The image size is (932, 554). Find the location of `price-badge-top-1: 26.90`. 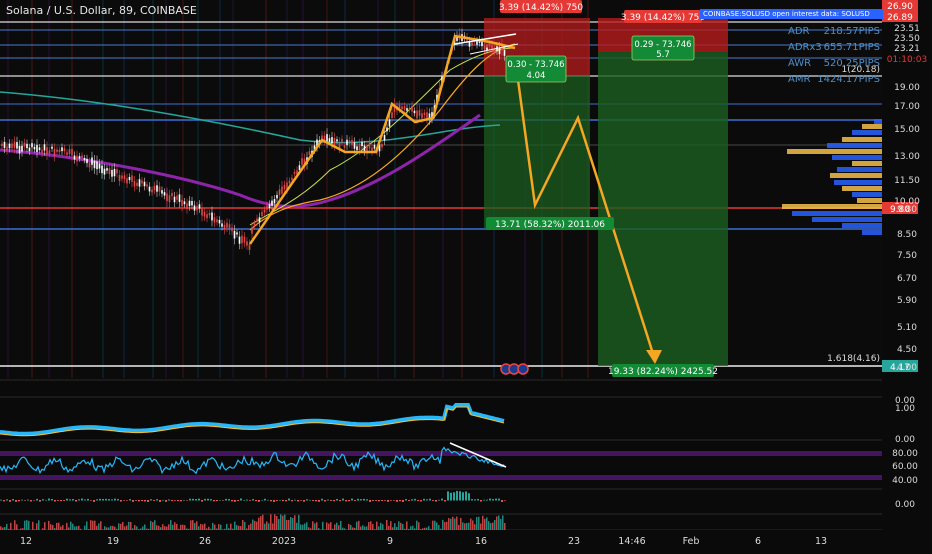

price-badge-top-1: 26.90 is located at coordinates (900, 7).